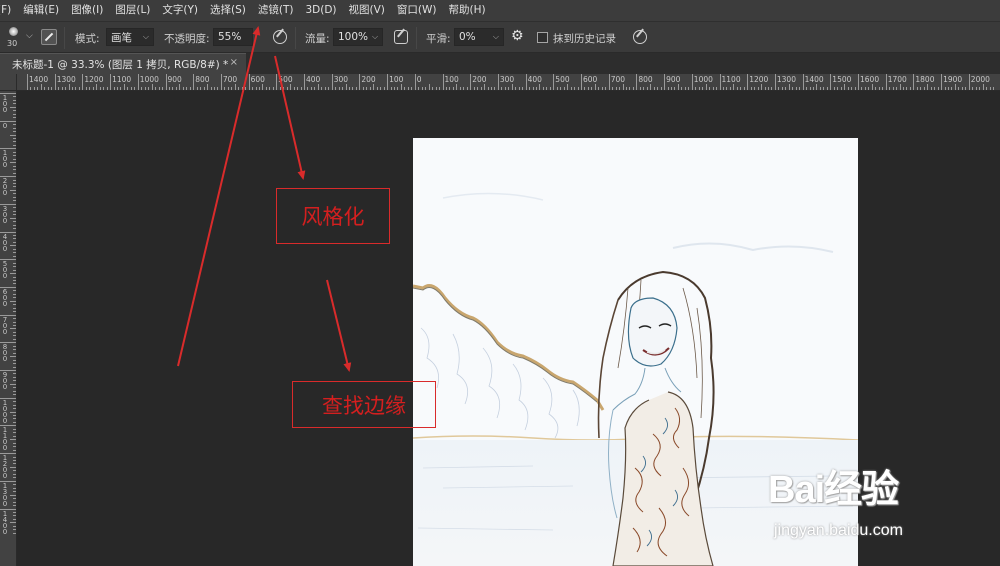 The height and width of the screenshot is (566, 1000). Describe the element at coordinates (590, 79) in the screenshot. I see `ruler-label: 600` at that location.